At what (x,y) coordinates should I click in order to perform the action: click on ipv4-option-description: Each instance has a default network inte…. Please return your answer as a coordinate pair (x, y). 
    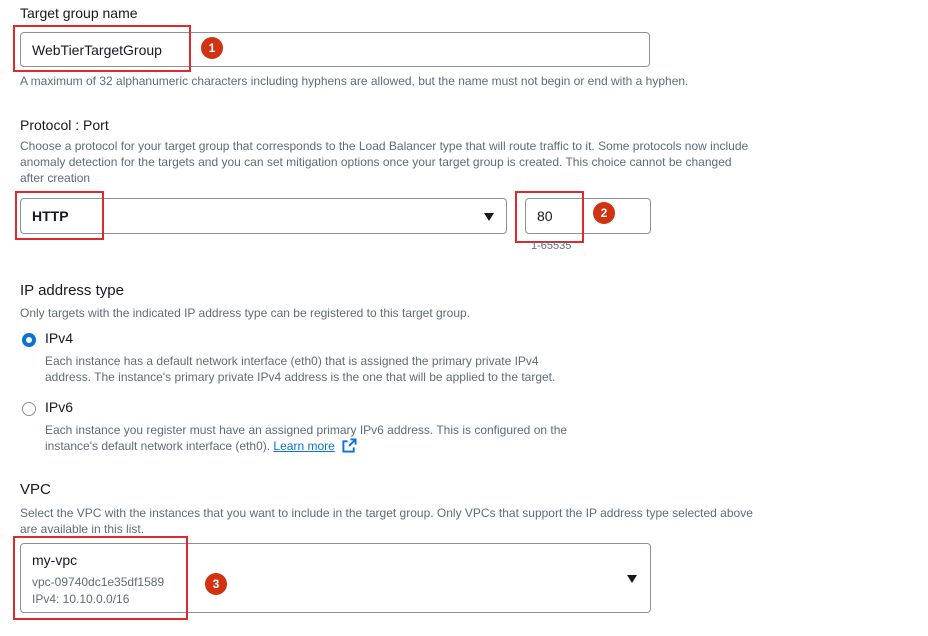
    Looking at the image, I should click on (300, 369).